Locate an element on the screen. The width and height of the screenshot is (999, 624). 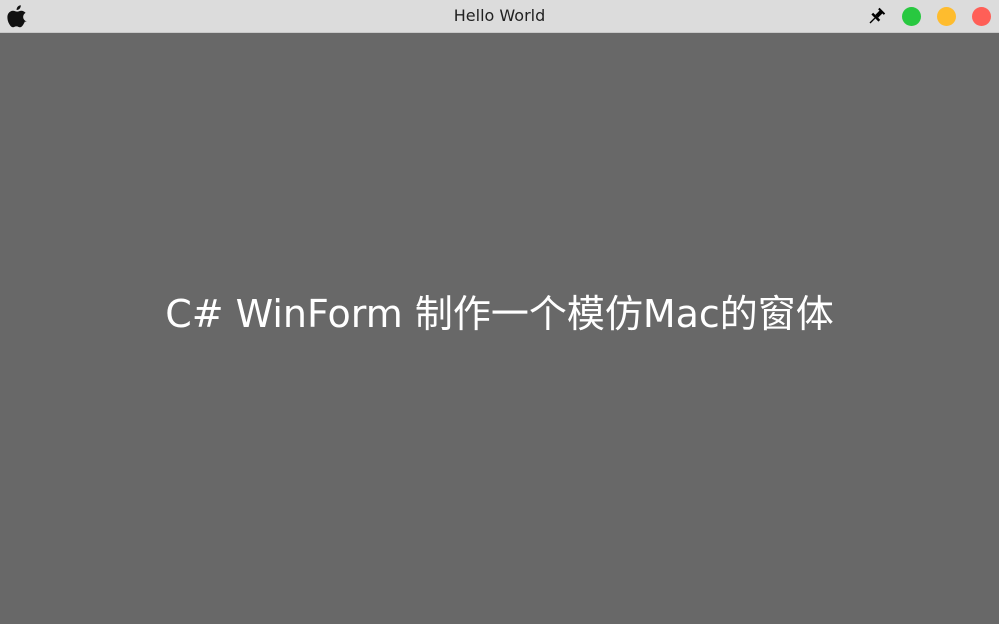
window-title: Hello World is located at coordinates (499, 15).